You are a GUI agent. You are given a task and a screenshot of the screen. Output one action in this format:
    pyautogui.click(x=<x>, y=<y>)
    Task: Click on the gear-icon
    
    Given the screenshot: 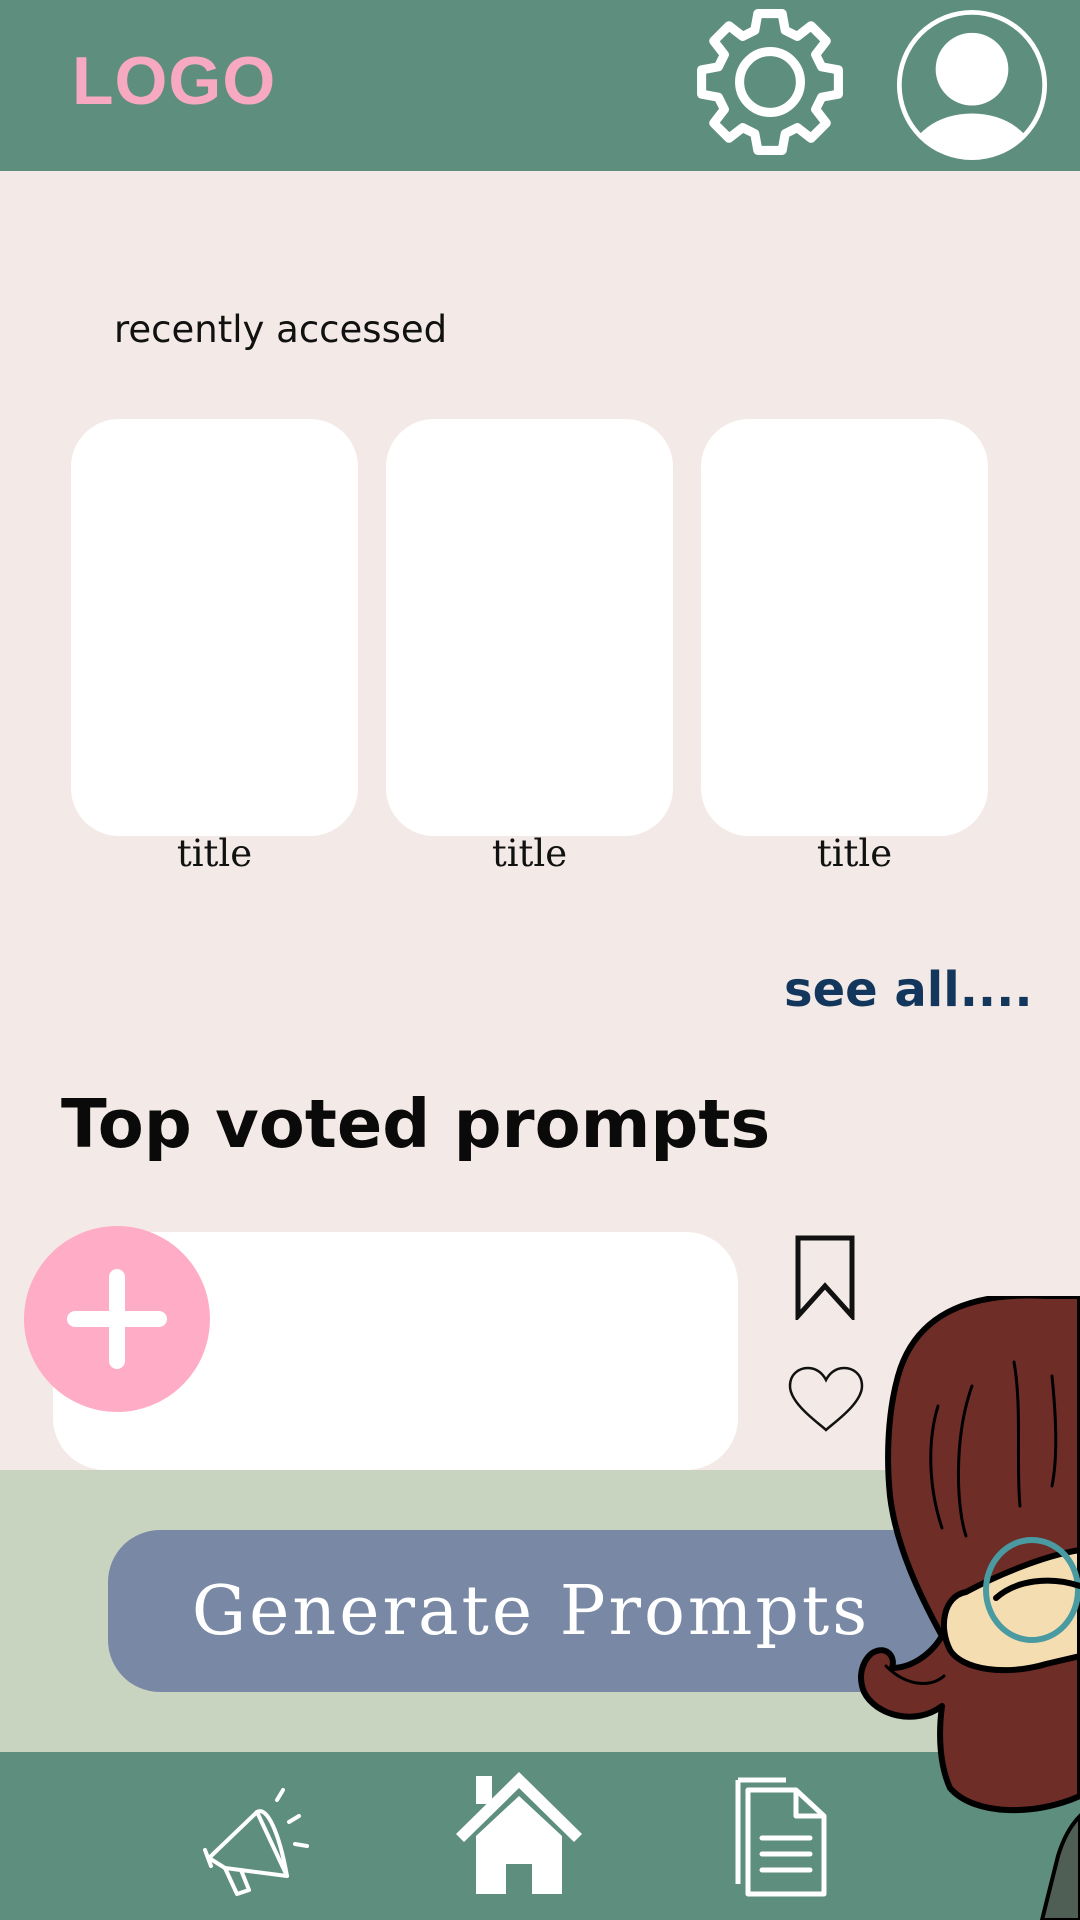 What is the action you would take?
    pyautogui.click(x=770, y=82)
    